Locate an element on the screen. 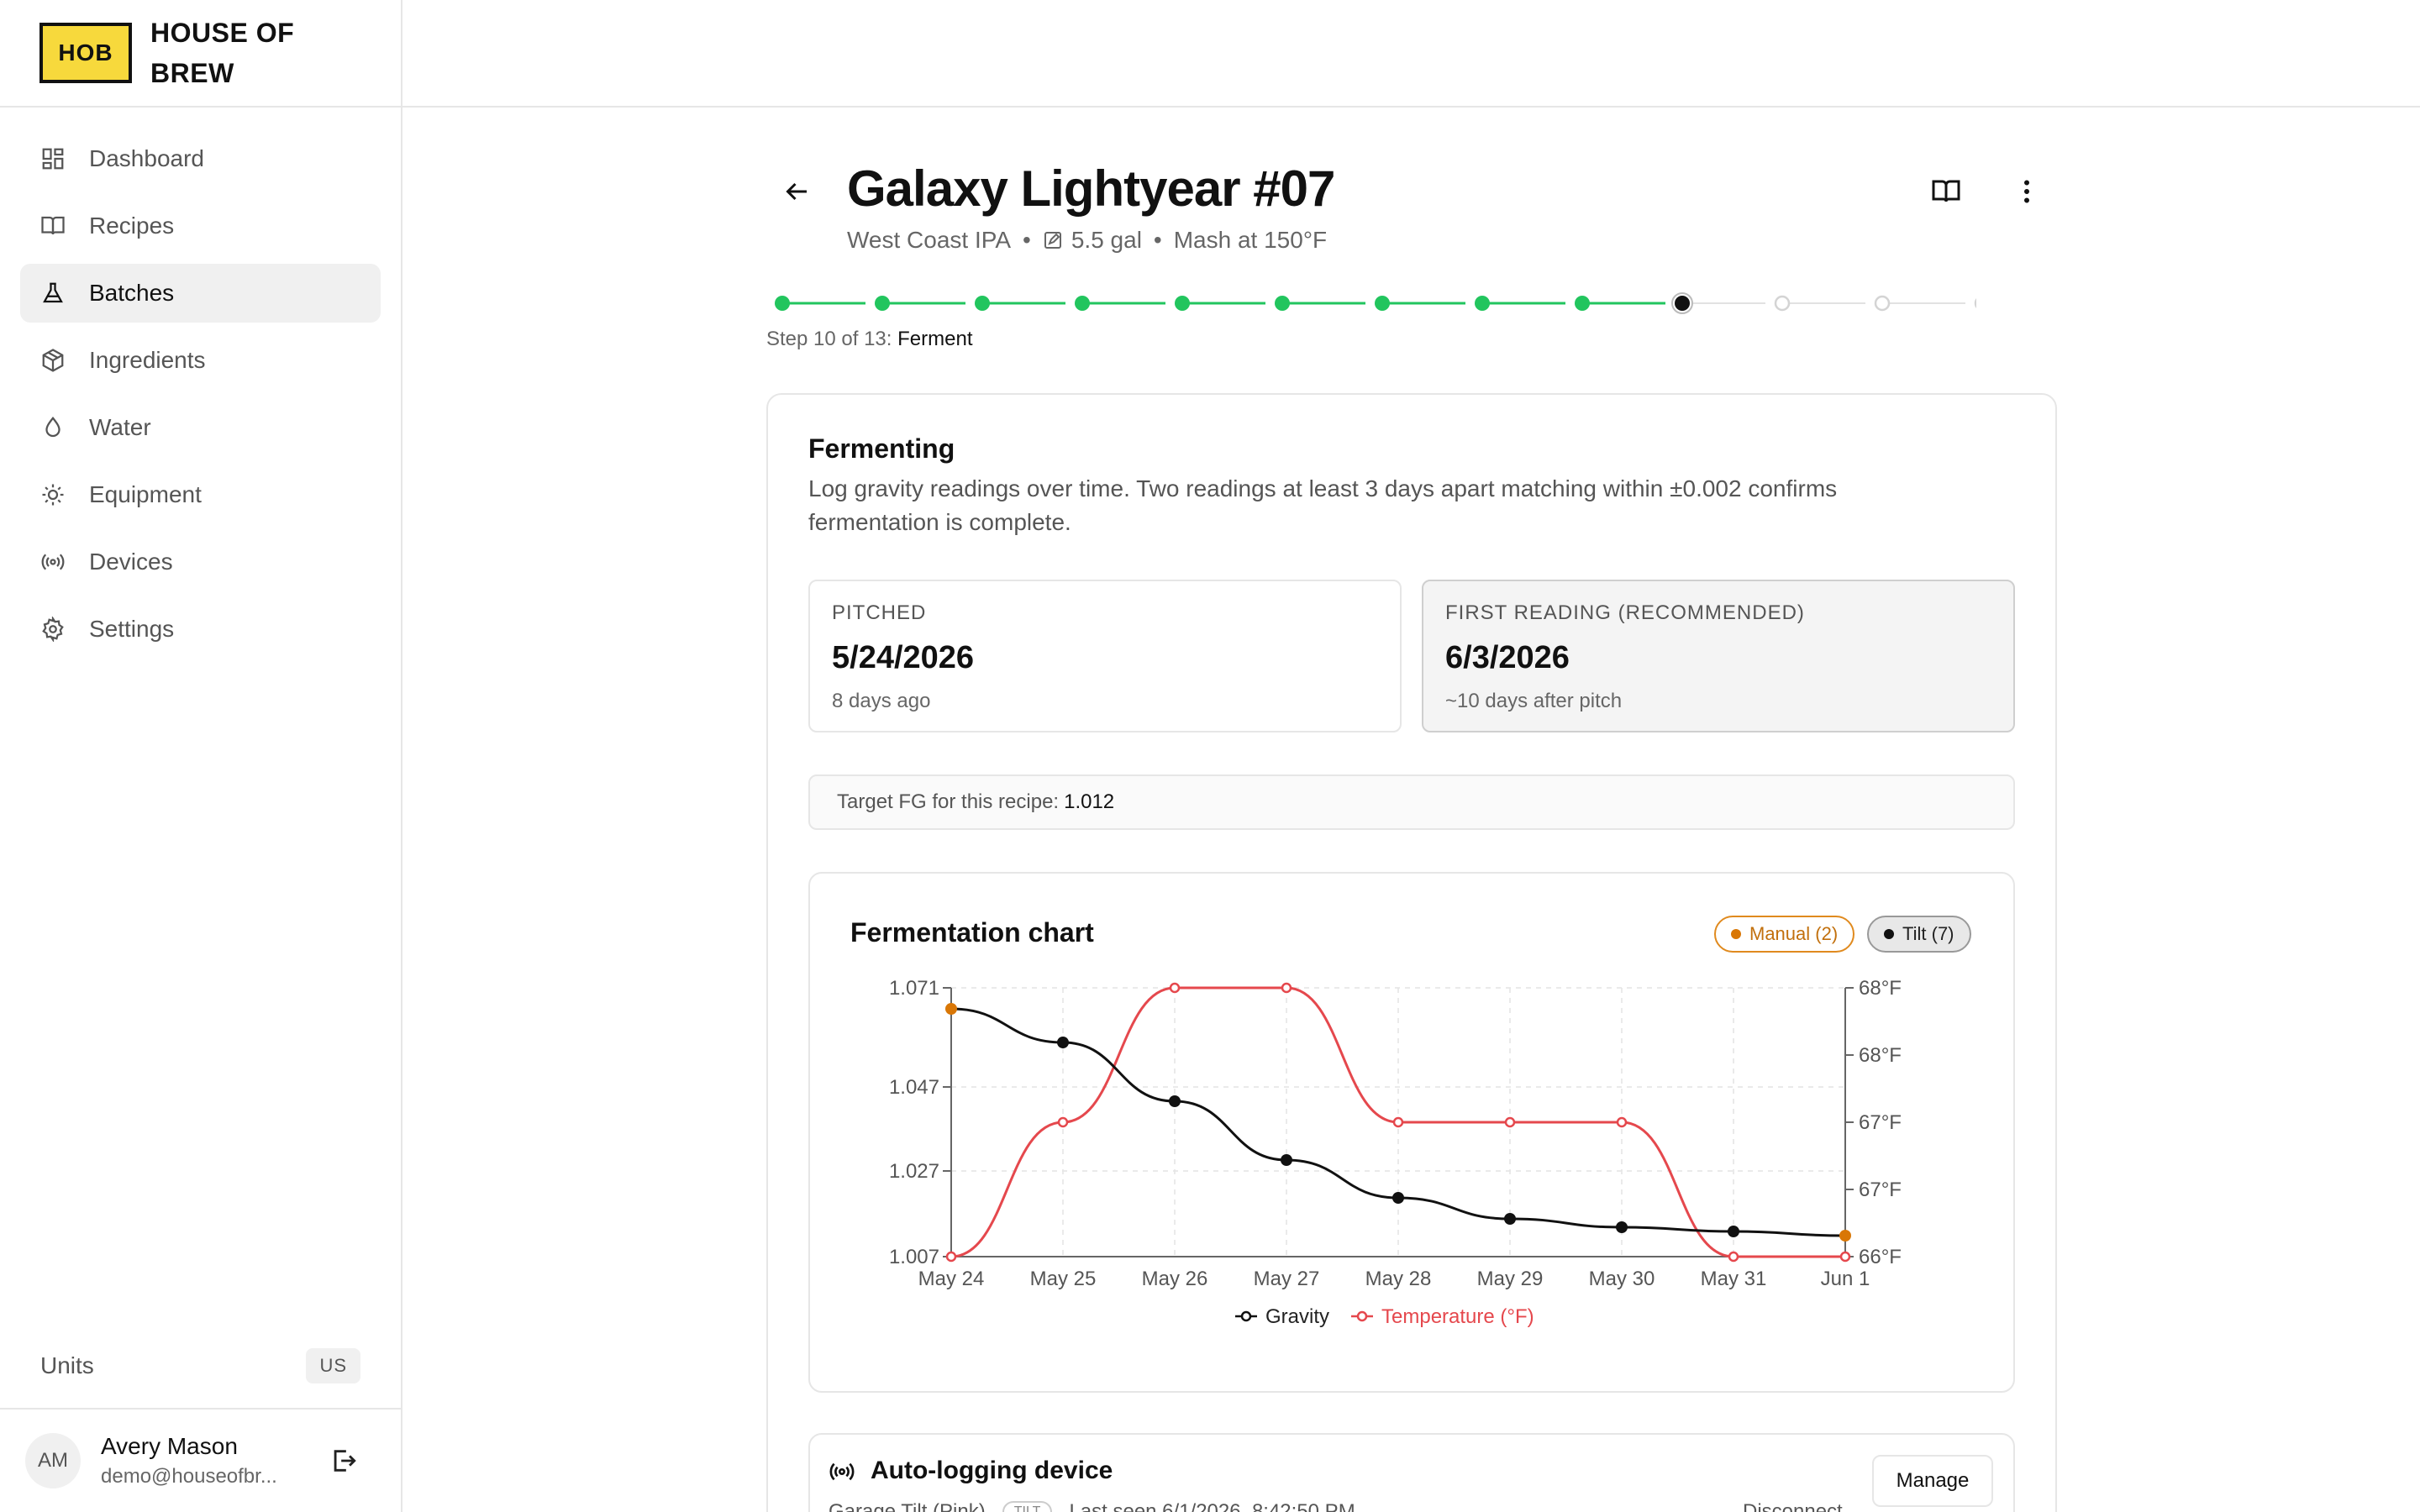 This screenshot has height=1512, width=2420. x-tick-label: May 26 is located at coordinates (1175, 1279).